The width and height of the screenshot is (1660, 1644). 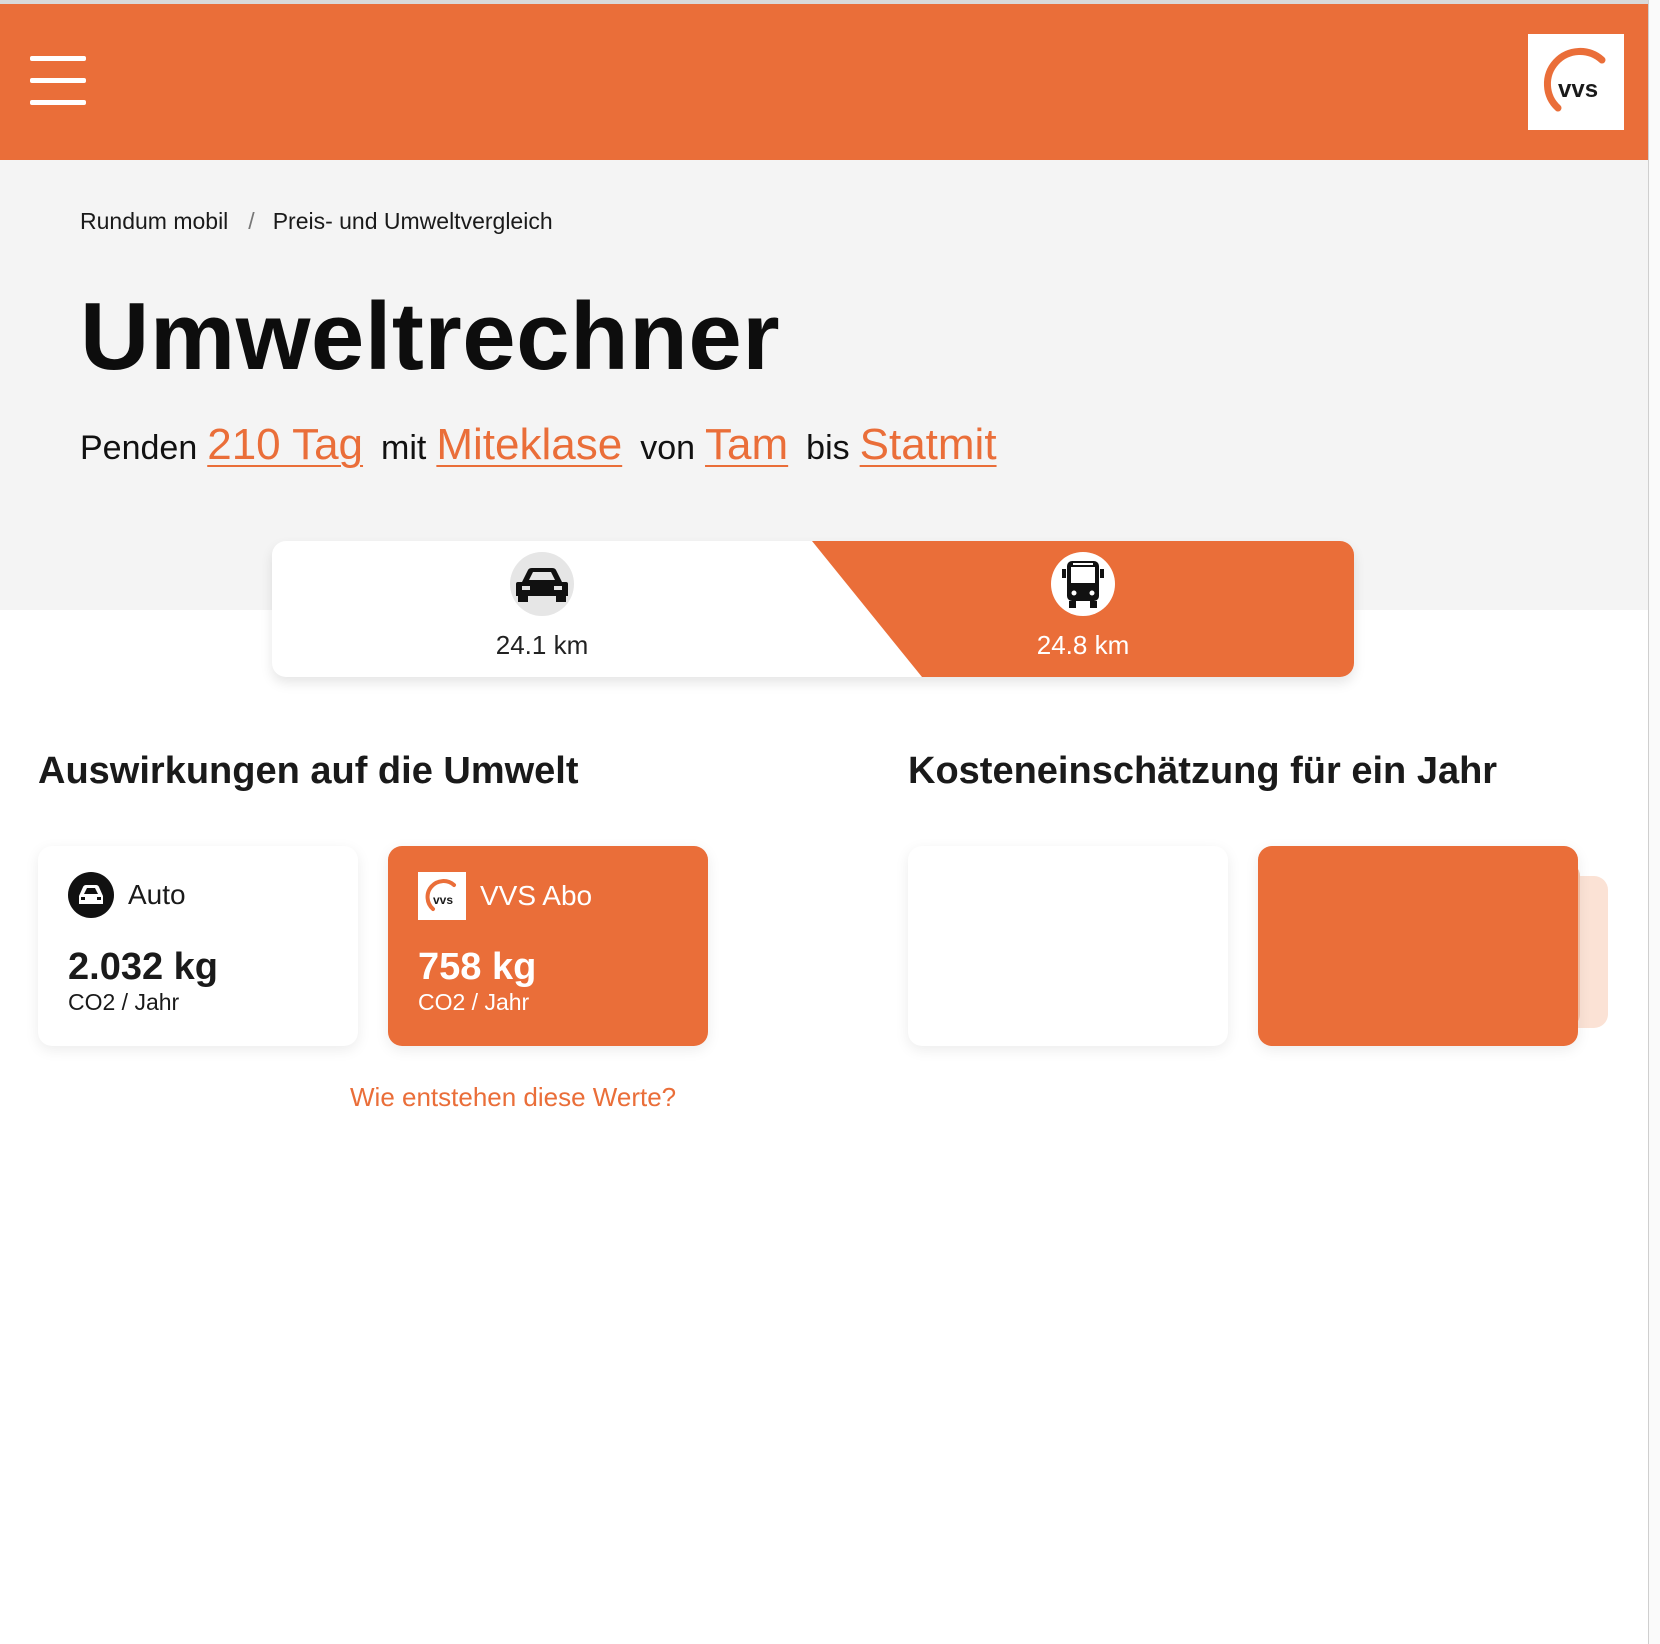 I want to click on breadcrumb-item-rundum-mobil: Rundum mobil, so click(x=154, y=221).